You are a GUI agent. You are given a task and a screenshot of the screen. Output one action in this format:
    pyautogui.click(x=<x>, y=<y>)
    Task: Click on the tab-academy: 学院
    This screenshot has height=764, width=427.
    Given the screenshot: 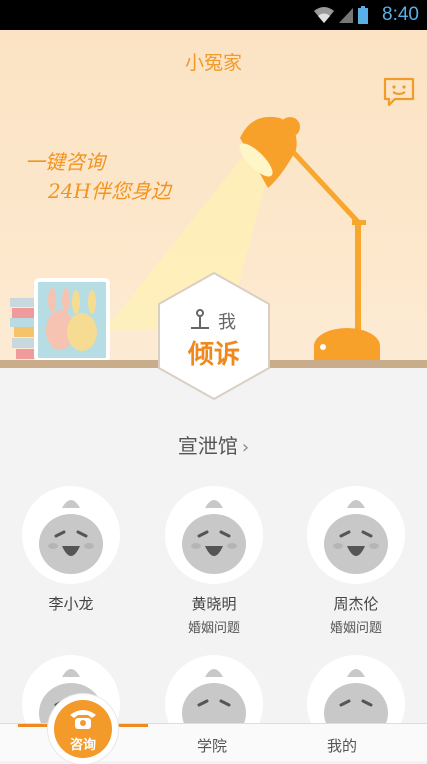 What is the action you would take?
    pyautogui.click(x=212, y=745)
    